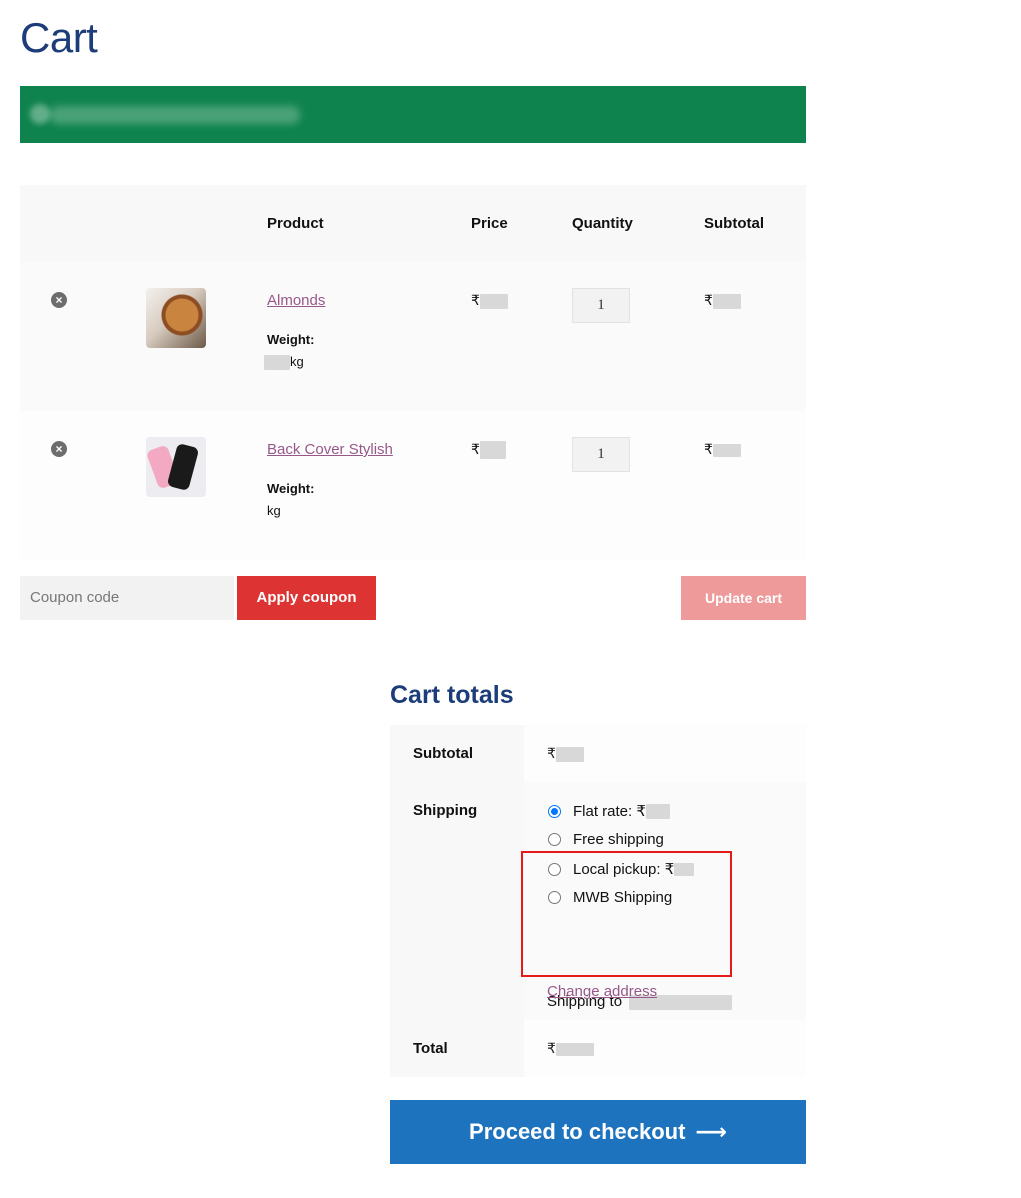 This screenshot has width=1021, height=1198. I want to click on subtotal-back-cover: ₹, so click(722, 449).